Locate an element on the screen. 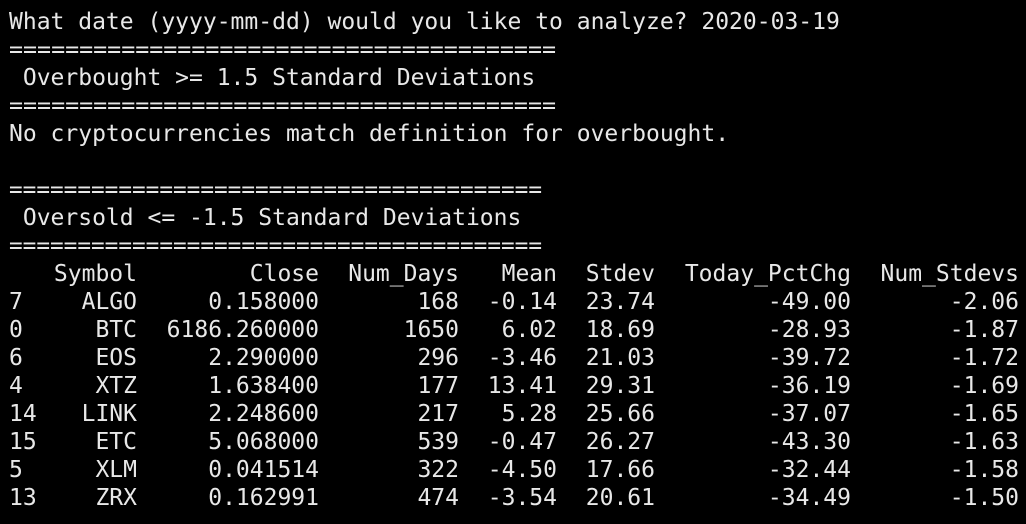  cell-index: 6 is located at coordinates (16, 358).